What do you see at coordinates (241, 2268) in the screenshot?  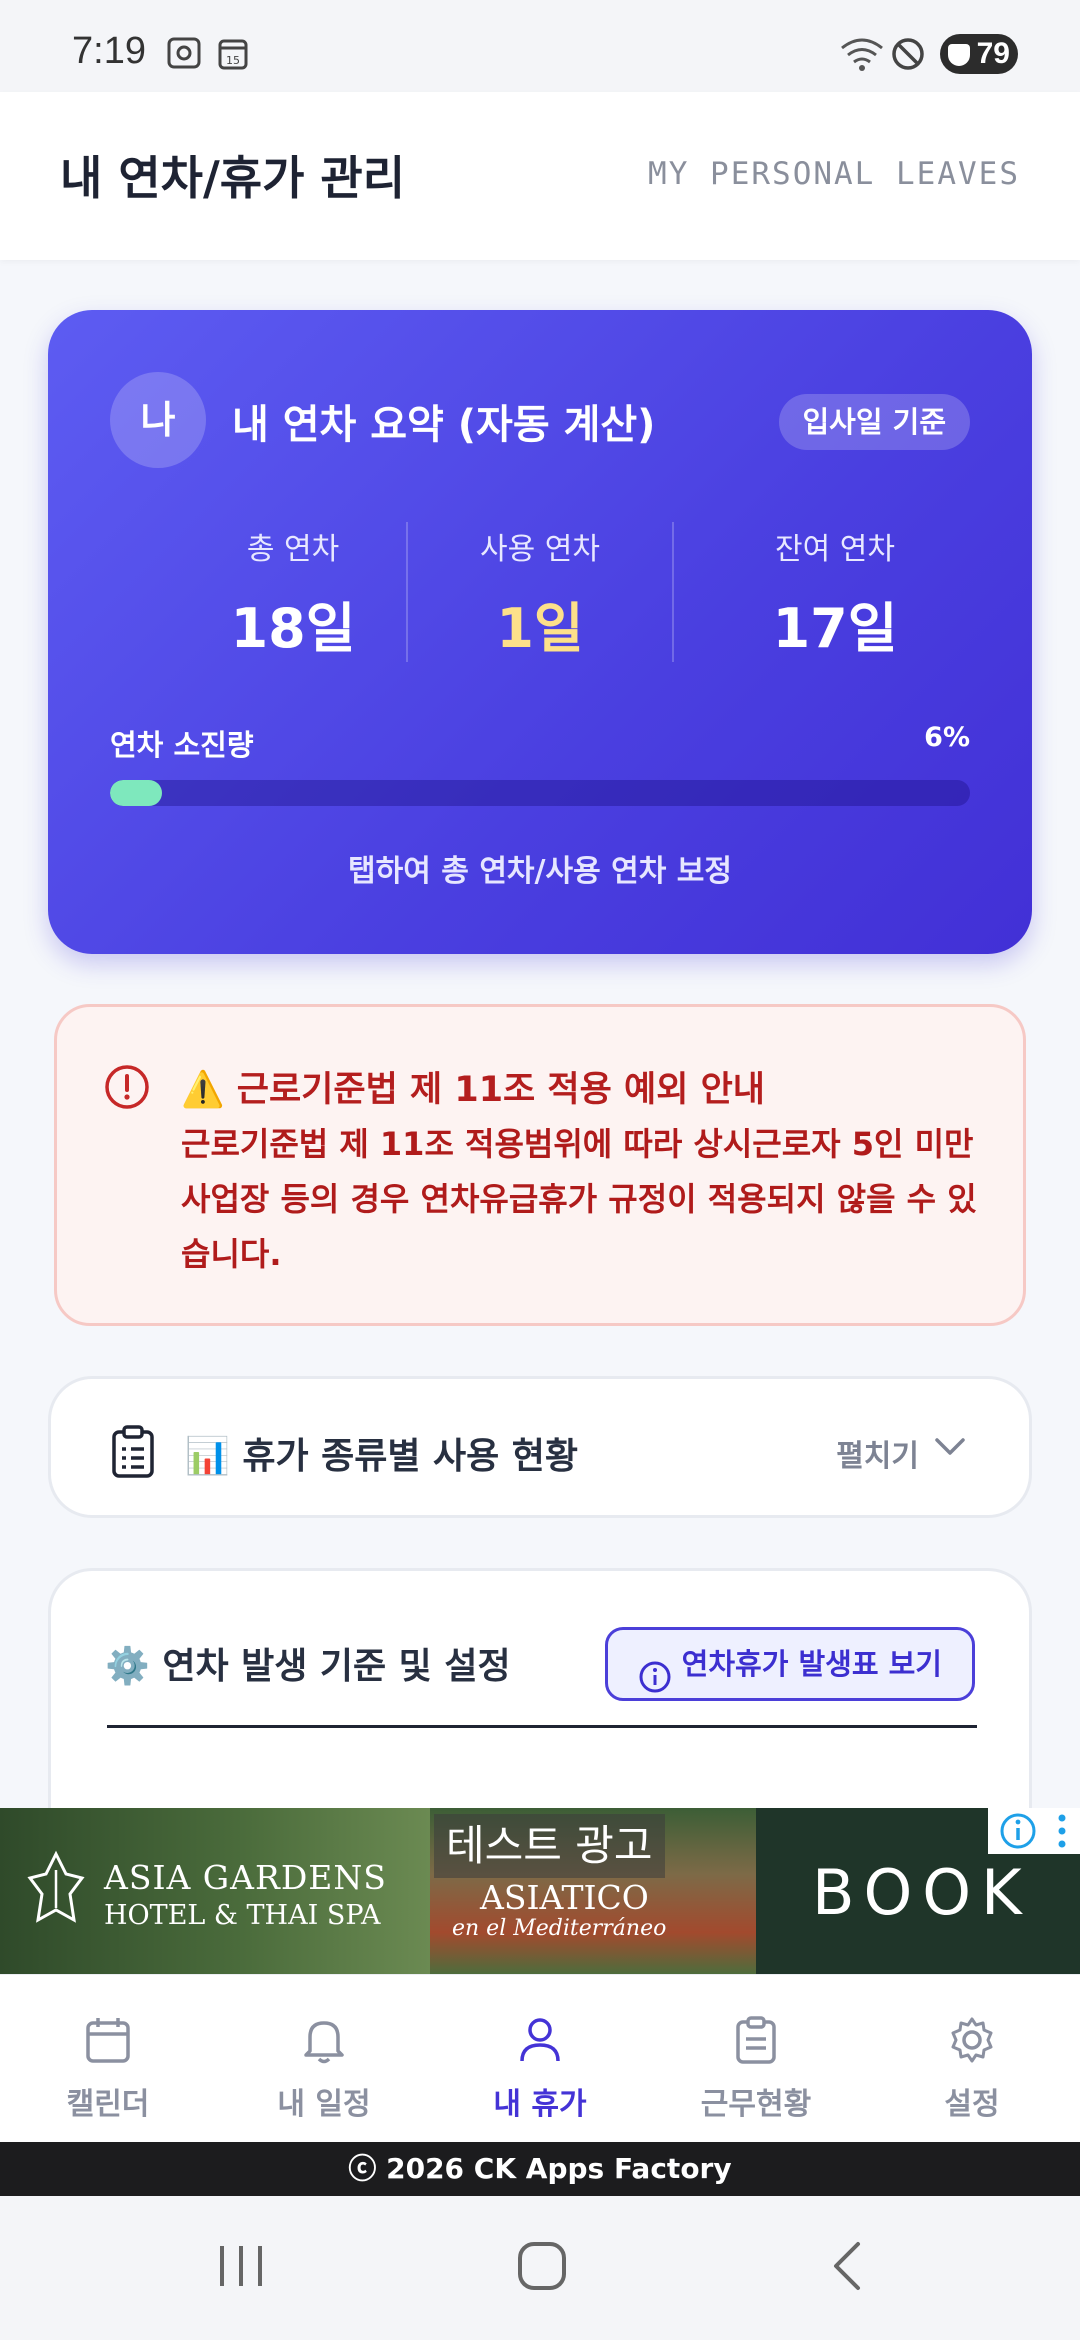 I see `recent-apps-icon` at bounding box center [241, 2268].